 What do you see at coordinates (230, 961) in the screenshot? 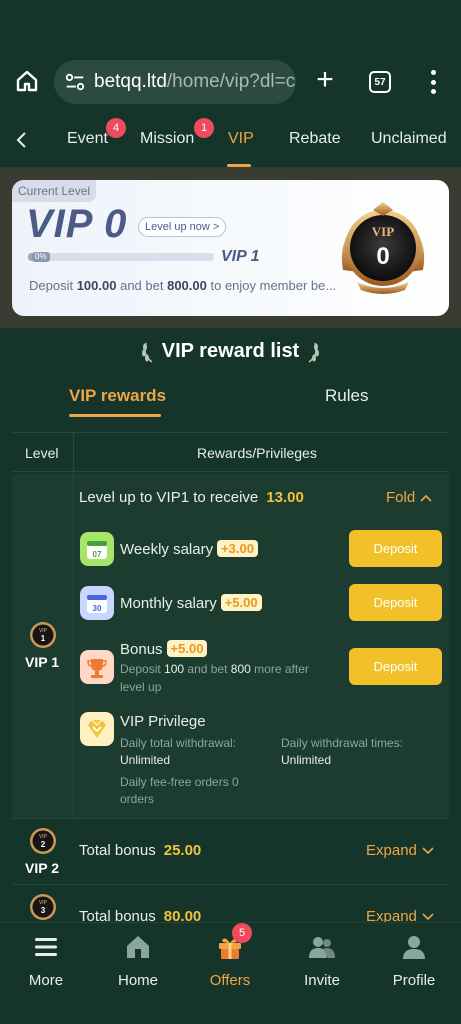
I see `nav-offers: Offers` at bounding box center [230, 961].